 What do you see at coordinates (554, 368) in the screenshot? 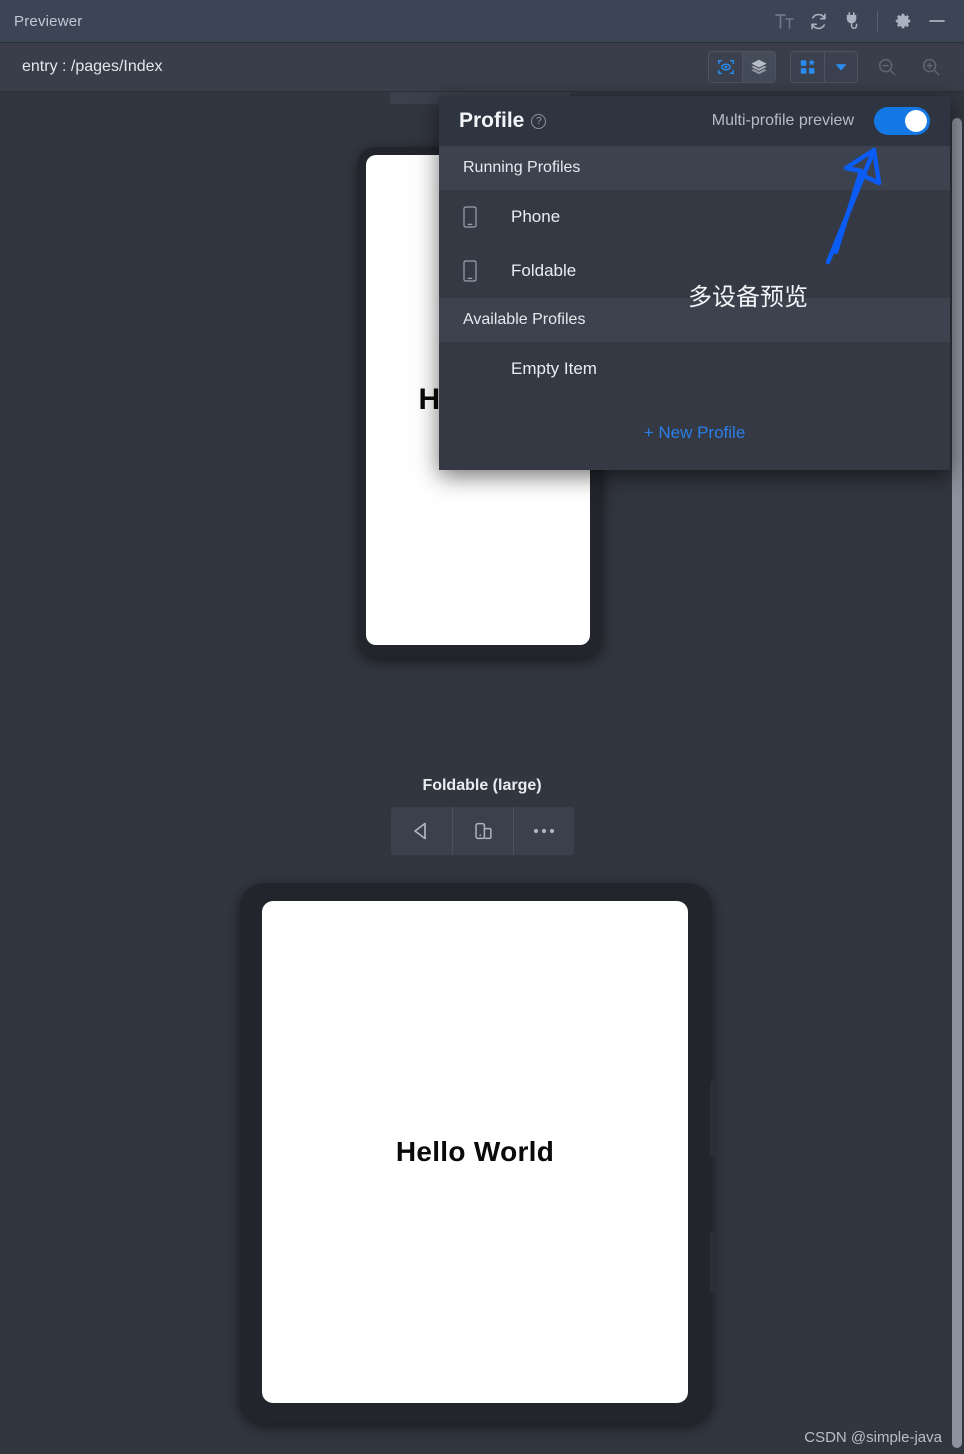
I see `profile-item-empty-label: Empty Item` at bounding box center [554, 368].